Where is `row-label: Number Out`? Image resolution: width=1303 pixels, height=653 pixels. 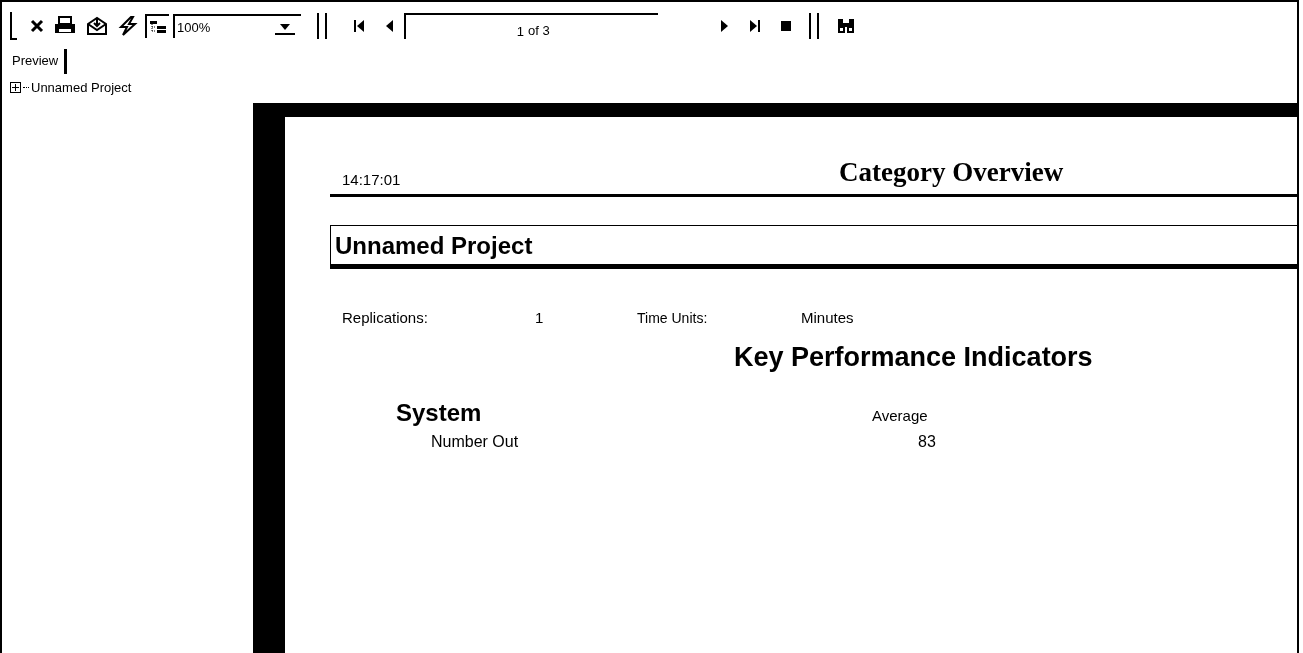 row-label: Number Out is located at coordinates (475, 442).